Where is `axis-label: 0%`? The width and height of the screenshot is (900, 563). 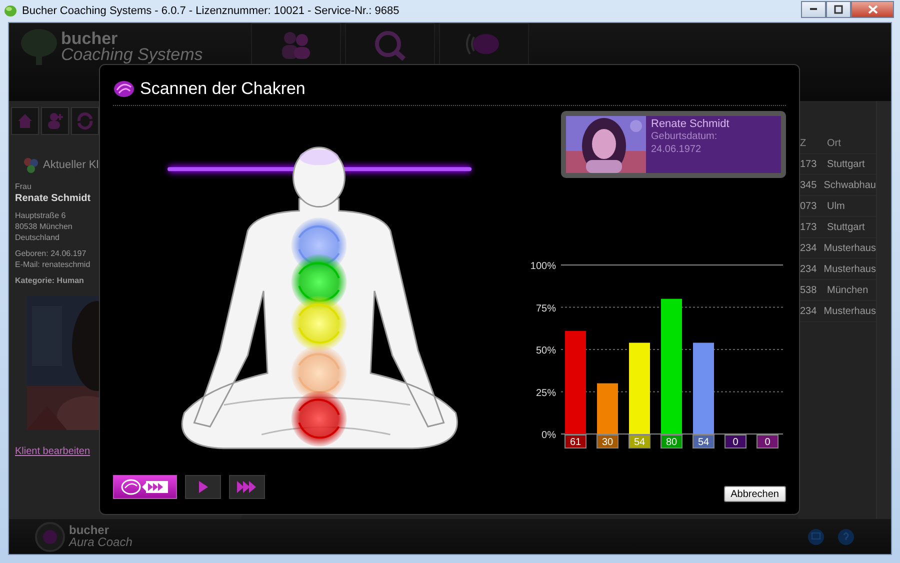
axis-label: 0% is located at coordinates (549, 435).